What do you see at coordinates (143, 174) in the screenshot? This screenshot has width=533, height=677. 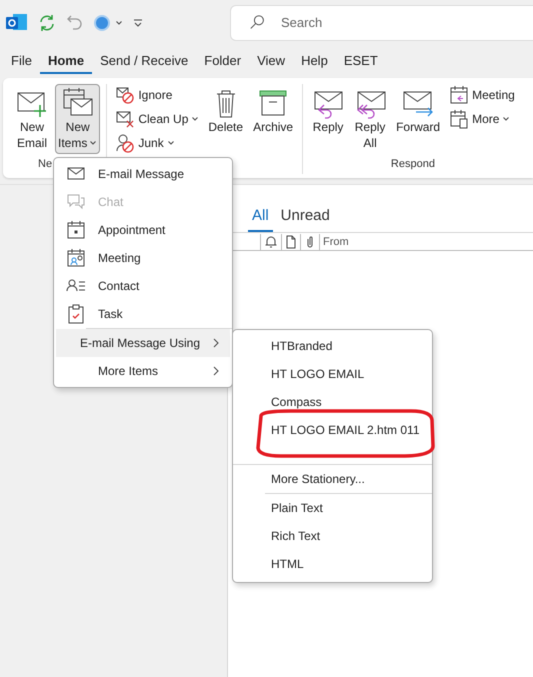 I see `menu-item: E-mail Message` at bounding box center [143, 174].